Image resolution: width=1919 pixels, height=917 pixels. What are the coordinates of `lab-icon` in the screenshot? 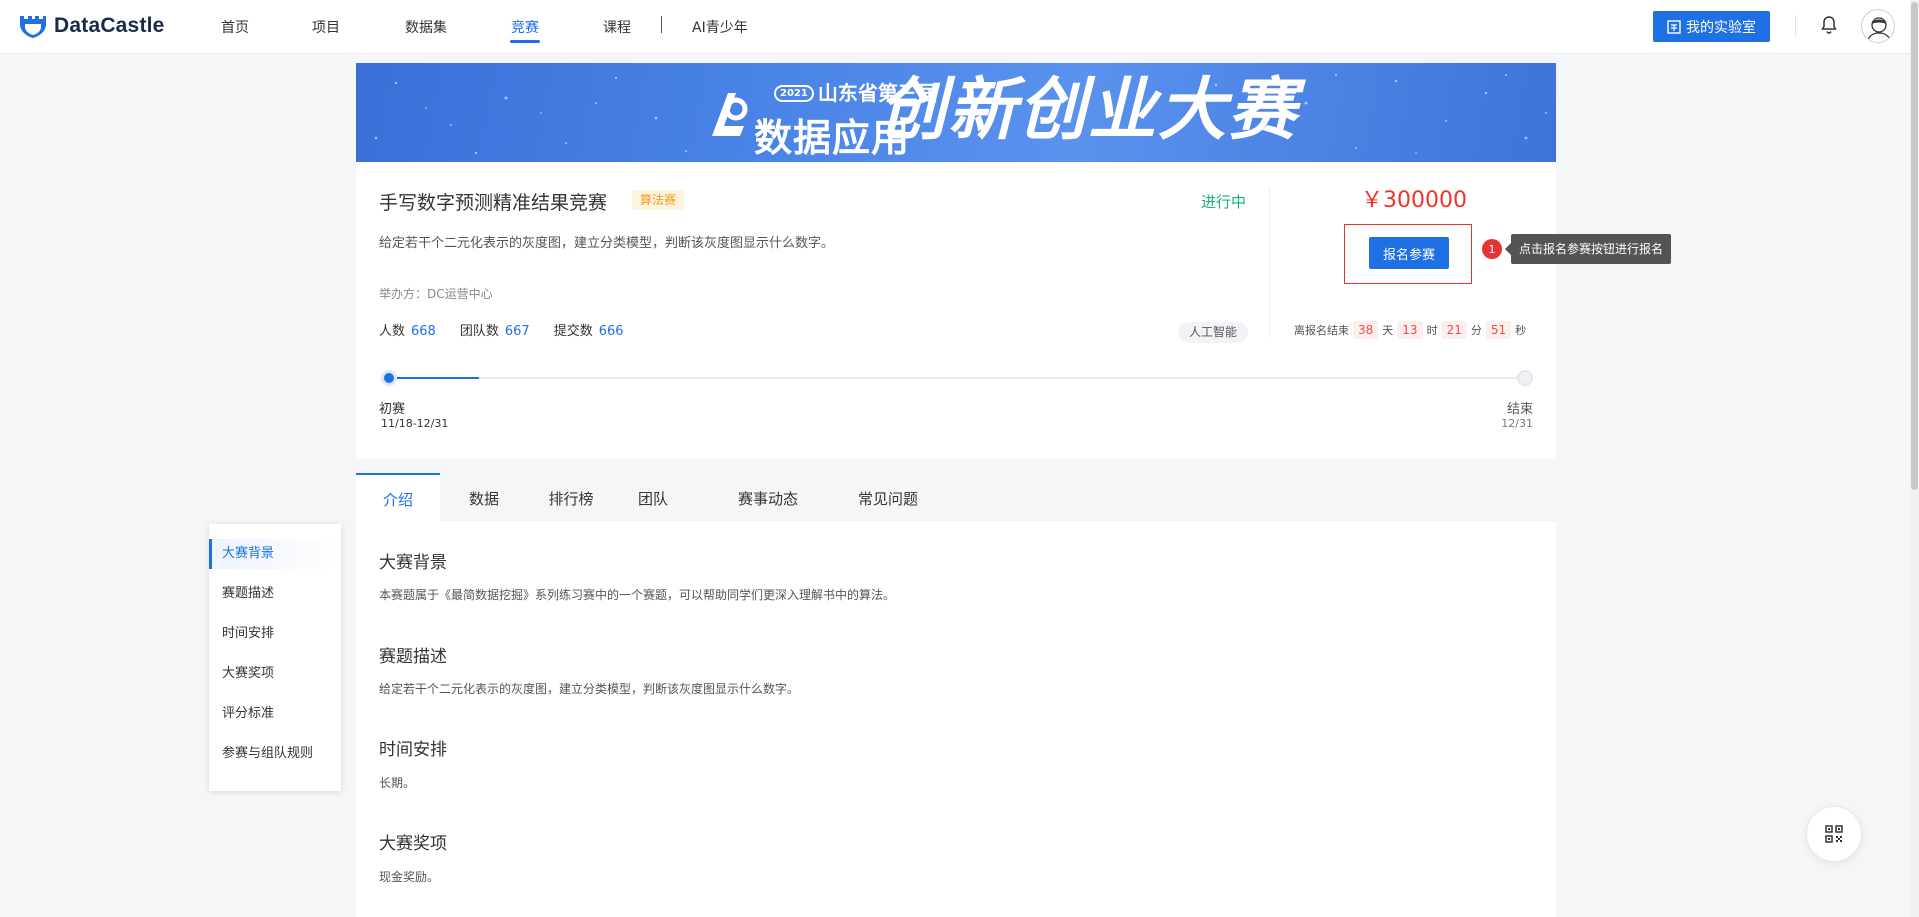 It's located at (1674, 26).